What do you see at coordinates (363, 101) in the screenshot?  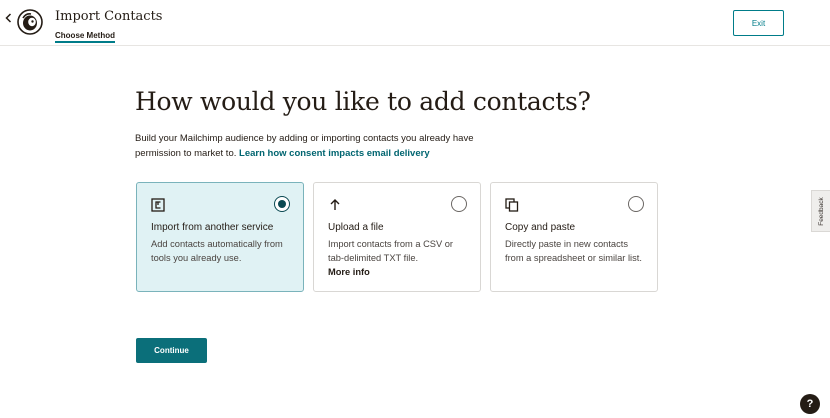 I see `page-heading: How would you like to add contacts?` at bounding box center [363, 101].